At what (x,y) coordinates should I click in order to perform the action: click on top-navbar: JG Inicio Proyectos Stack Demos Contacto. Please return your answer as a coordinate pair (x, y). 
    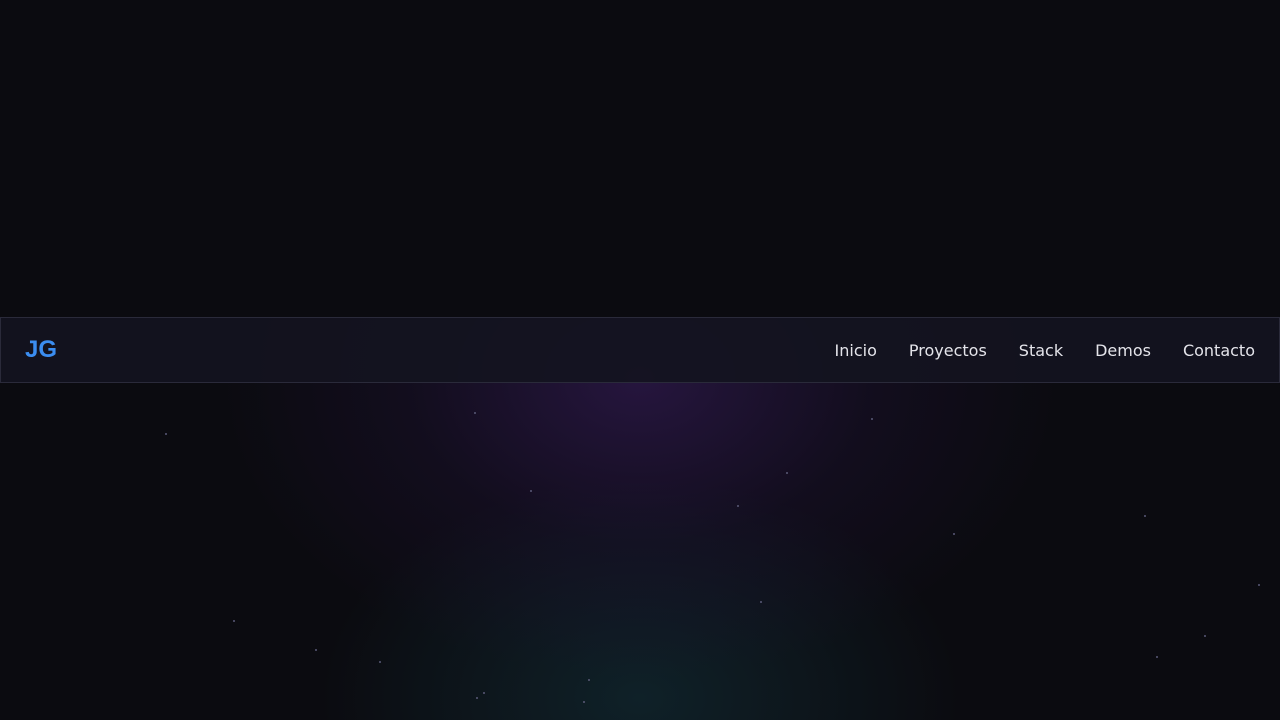
    Looking at the image, I should click on (640, 350).